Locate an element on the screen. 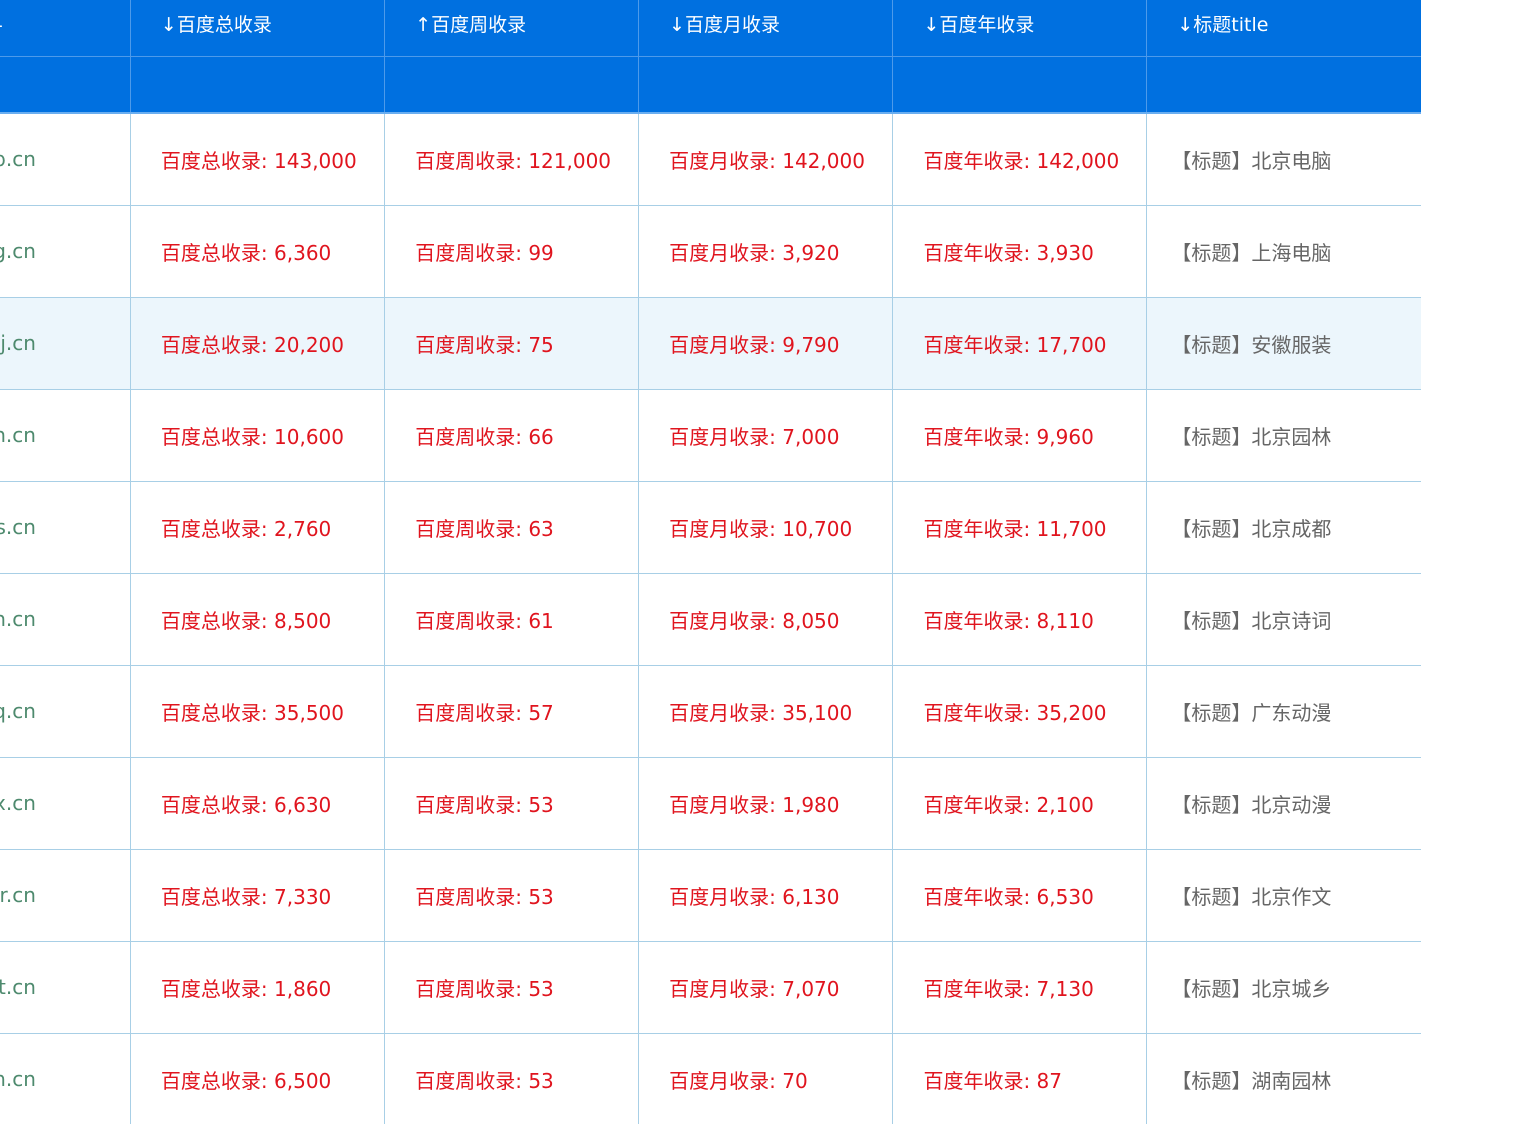 The image size is (1531, 1124). month-index-cell: 百度月收录: 10,700 is located at coordinates (765, 527).